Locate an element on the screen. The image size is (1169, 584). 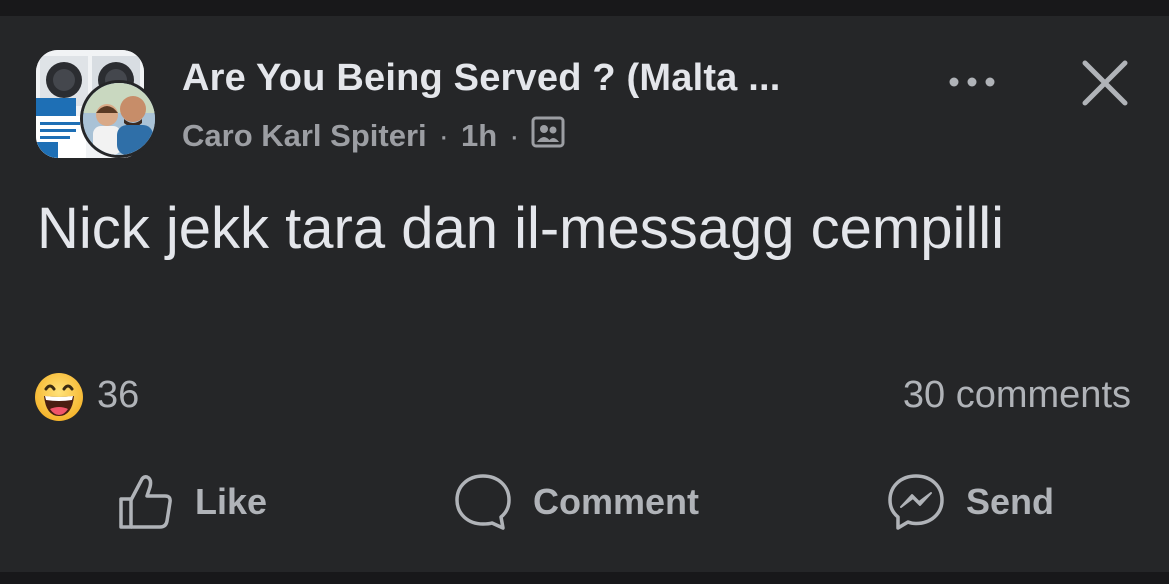
reaction-count: 36 is located at coordinates (118, 395).